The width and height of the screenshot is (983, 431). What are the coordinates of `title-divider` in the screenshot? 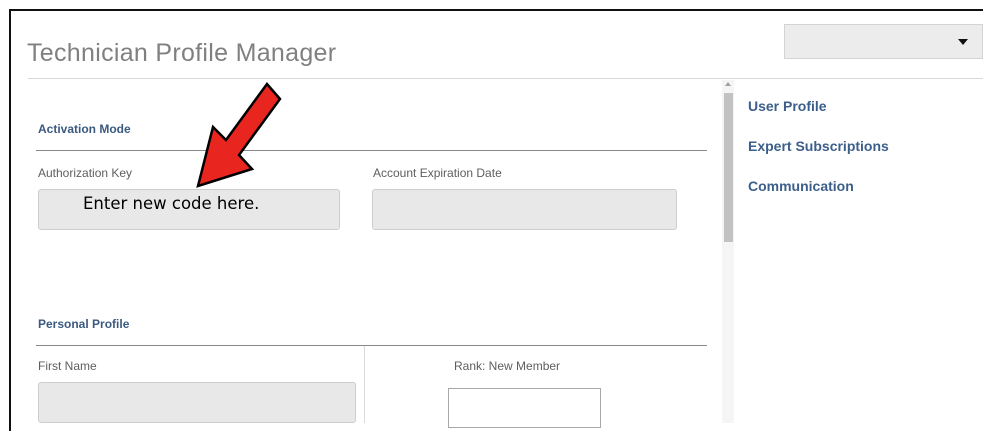 It's located at (505, 78).